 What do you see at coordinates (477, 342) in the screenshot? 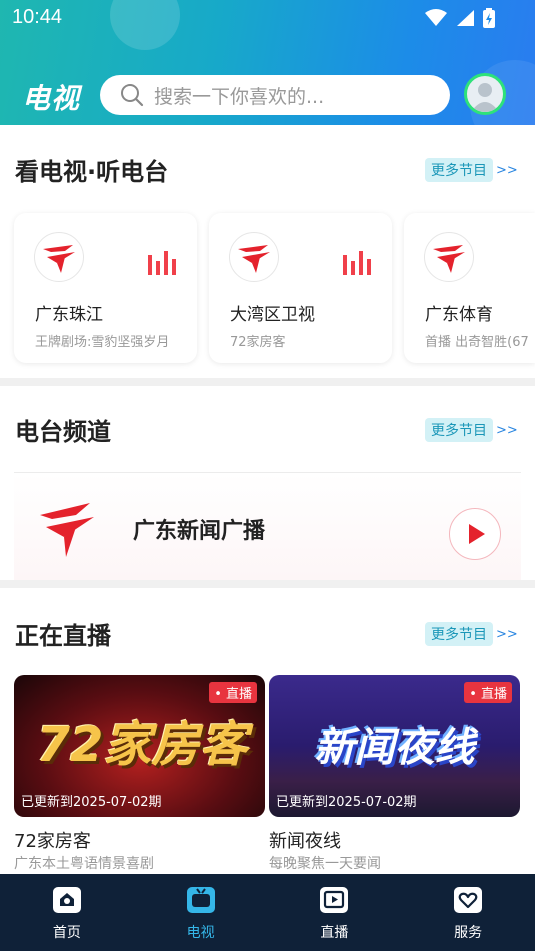
I see `channel-program: 首播 出奇智胜(67` at bounding box center [477, 342].